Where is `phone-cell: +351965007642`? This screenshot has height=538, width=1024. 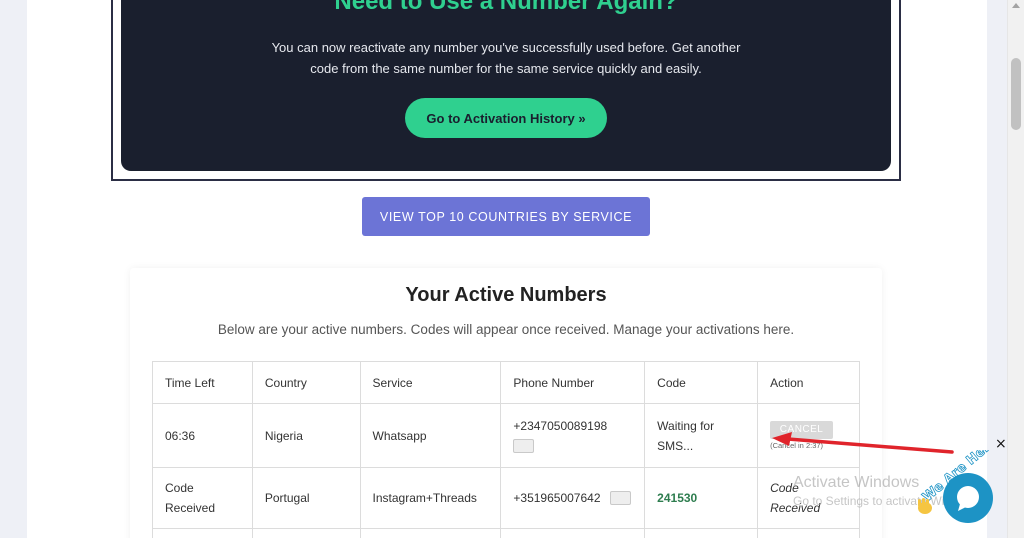 phone-cell: +351965007642 is located at coordinates (573, 498).